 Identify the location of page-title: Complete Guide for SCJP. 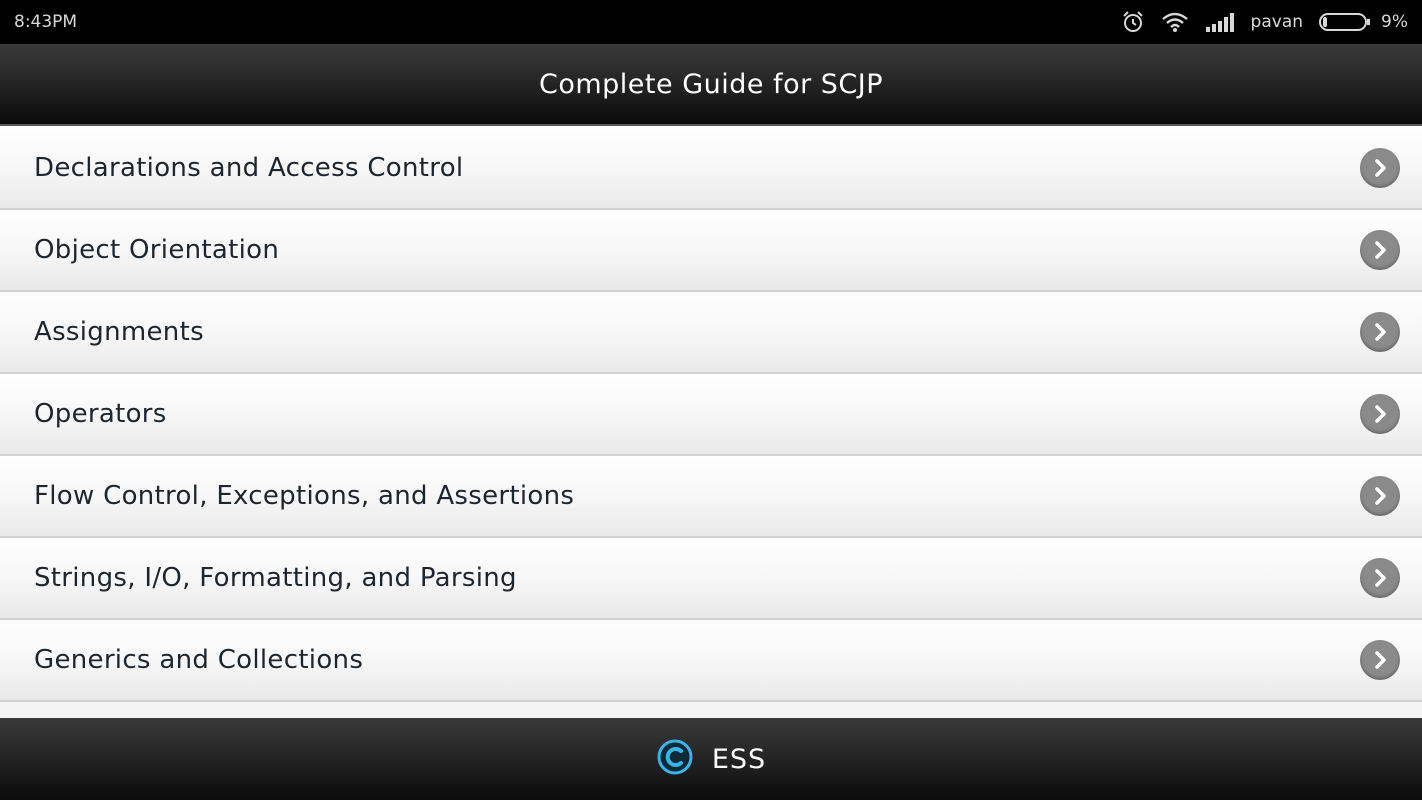
(711, 84).